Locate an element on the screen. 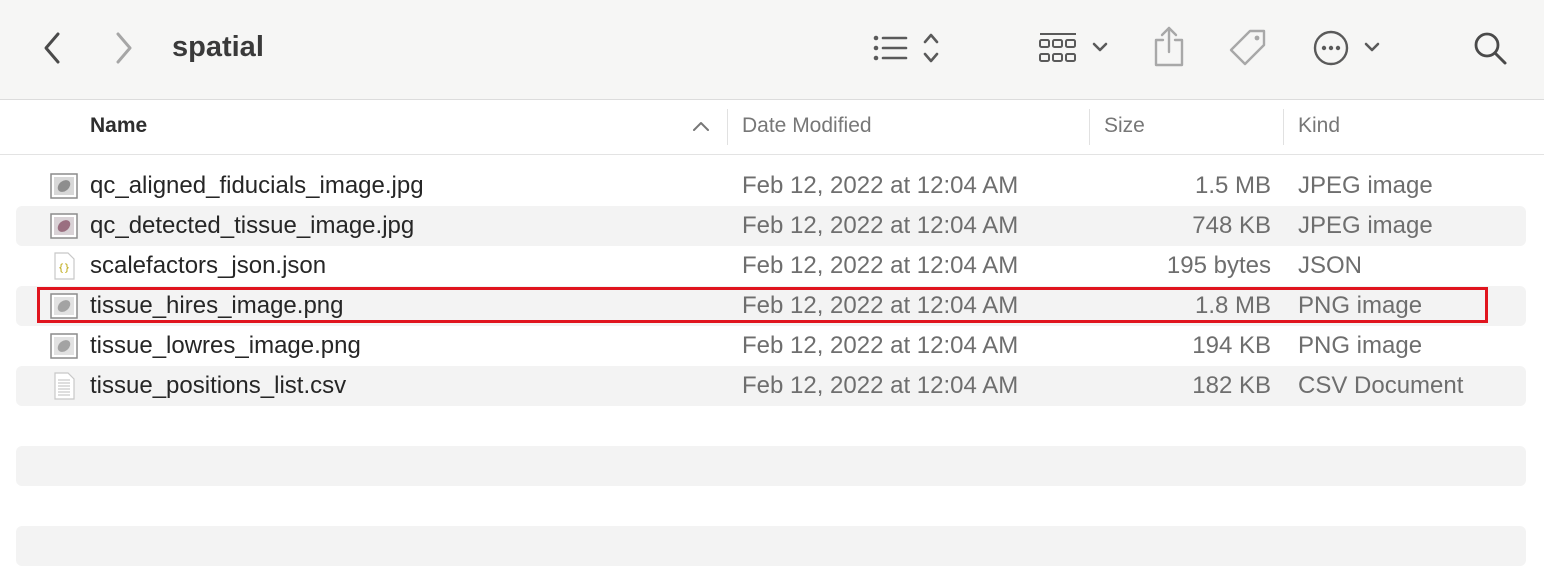 Image resolution: width=1544 pixels, height=586 pixels. back-icon is located at coordinates (52, 48).